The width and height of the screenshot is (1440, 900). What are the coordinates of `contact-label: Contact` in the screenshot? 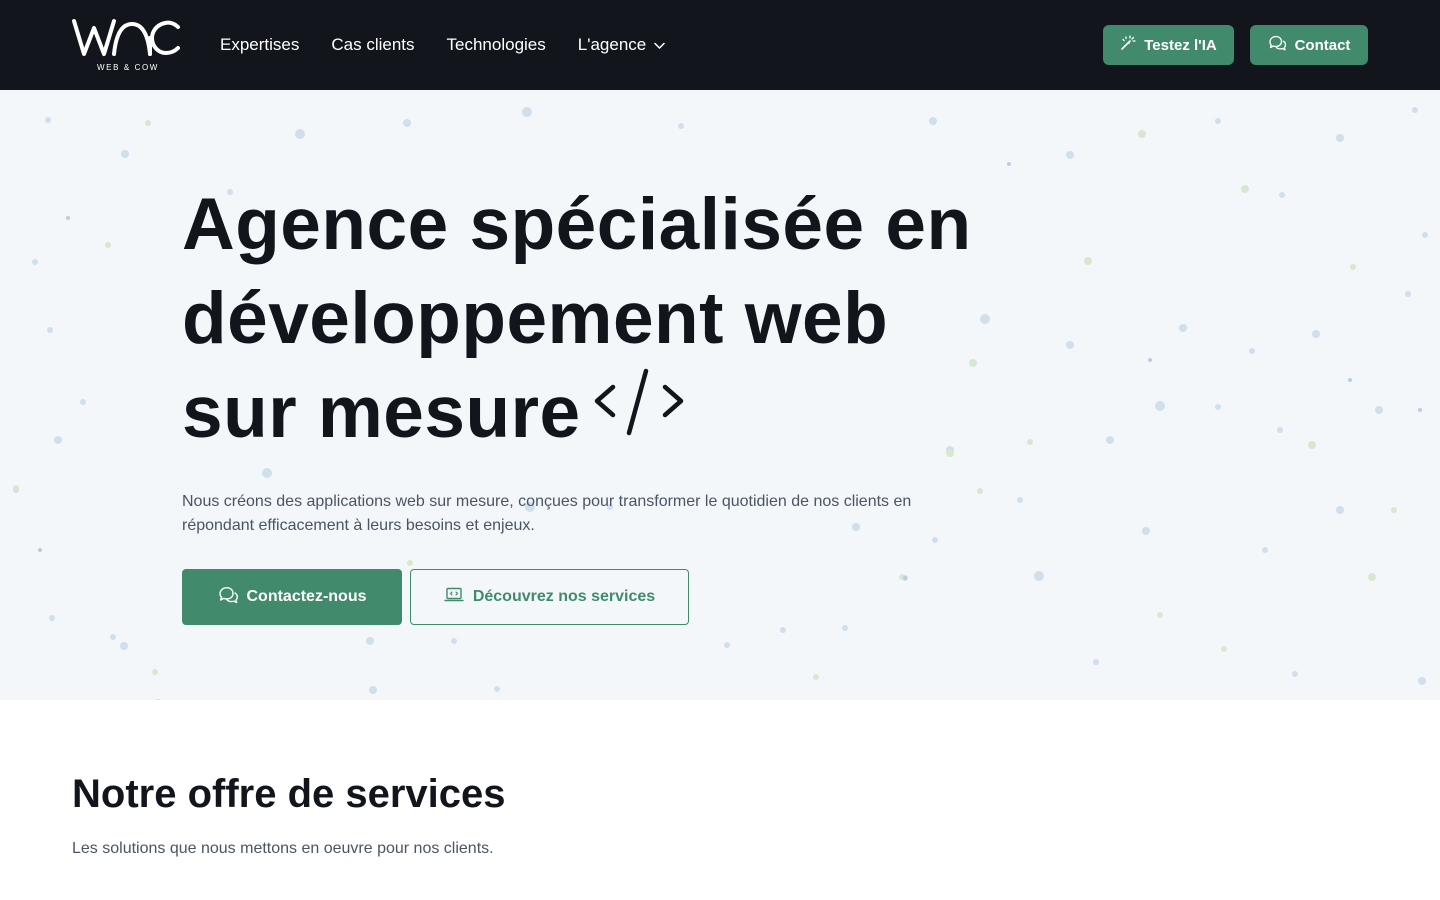 It's located at (1322, 45).